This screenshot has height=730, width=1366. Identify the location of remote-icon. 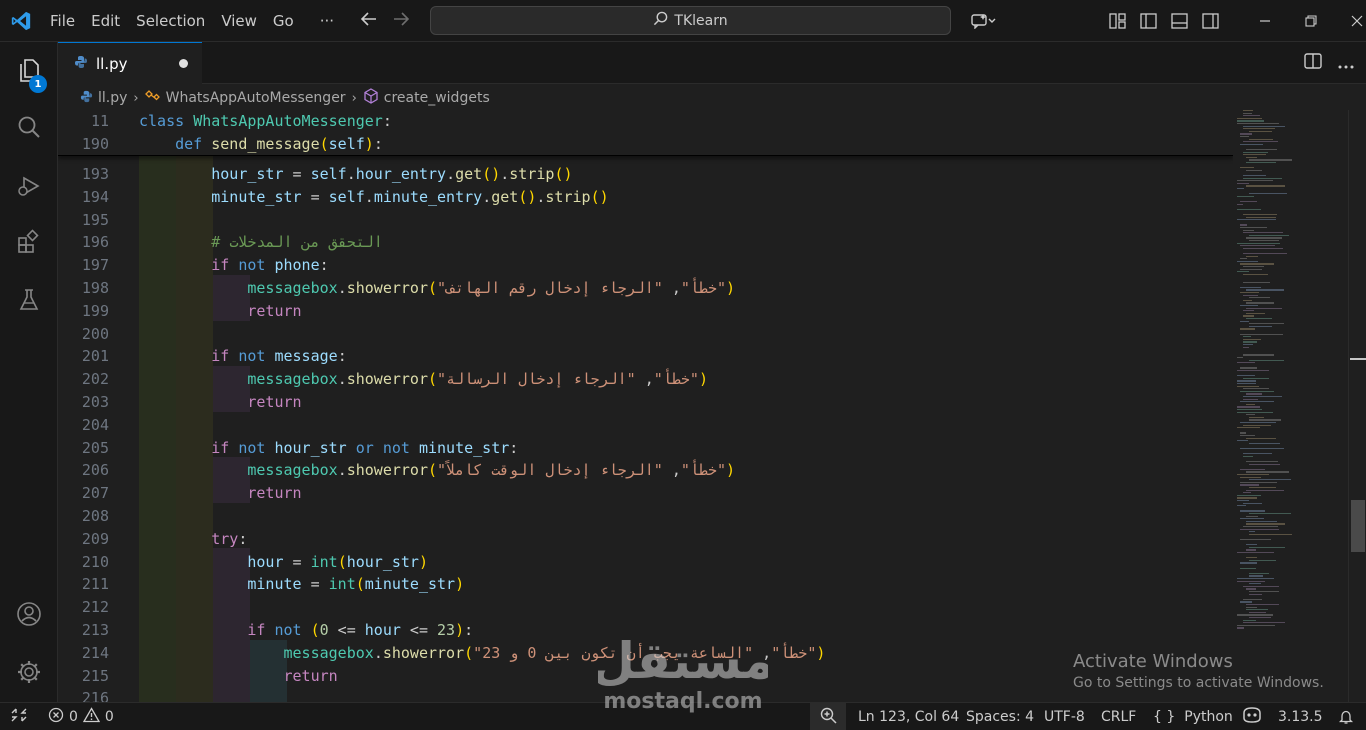
(19, 717).